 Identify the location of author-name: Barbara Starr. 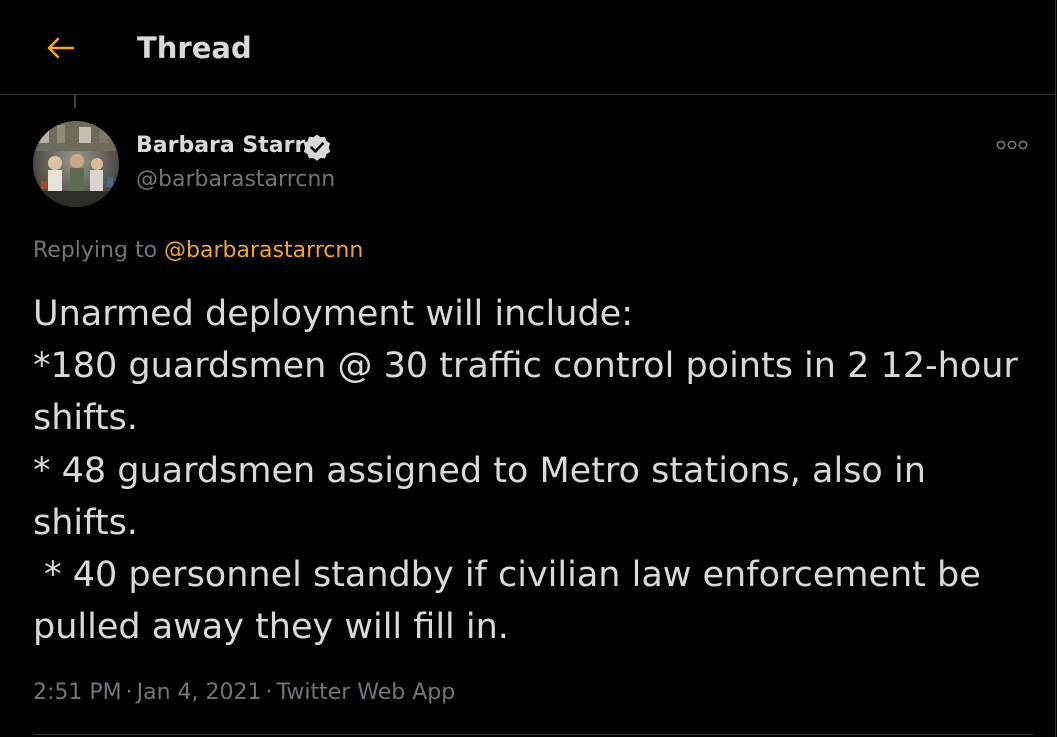
(220, 146).